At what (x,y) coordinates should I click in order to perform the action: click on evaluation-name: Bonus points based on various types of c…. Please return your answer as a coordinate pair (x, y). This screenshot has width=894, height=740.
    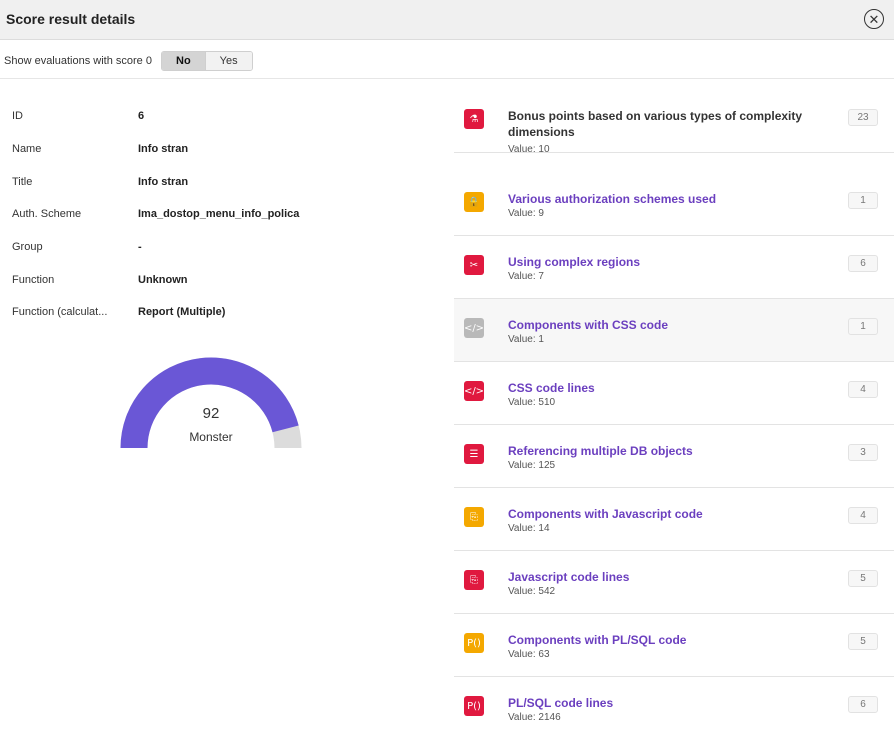
    Looking at the image, I should click on (655, 124).